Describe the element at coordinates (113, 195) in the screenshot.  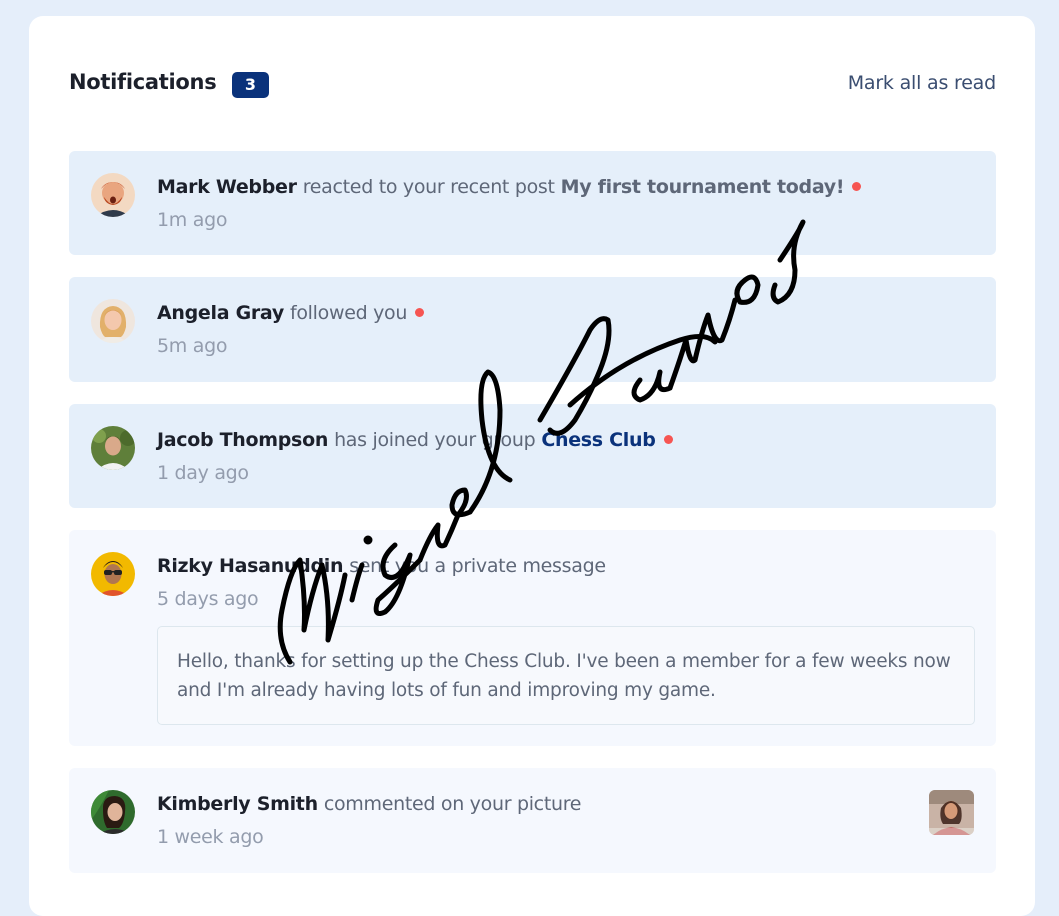
I see `mark-webber-avatar` at that location.